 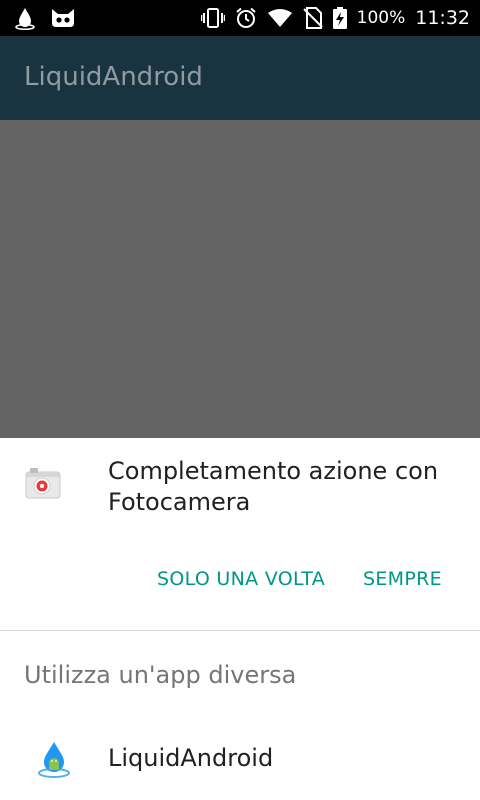 What do you see at coordinates (240, 630) in the screenshot?
I see `divider` at bounding box center [240, 630].